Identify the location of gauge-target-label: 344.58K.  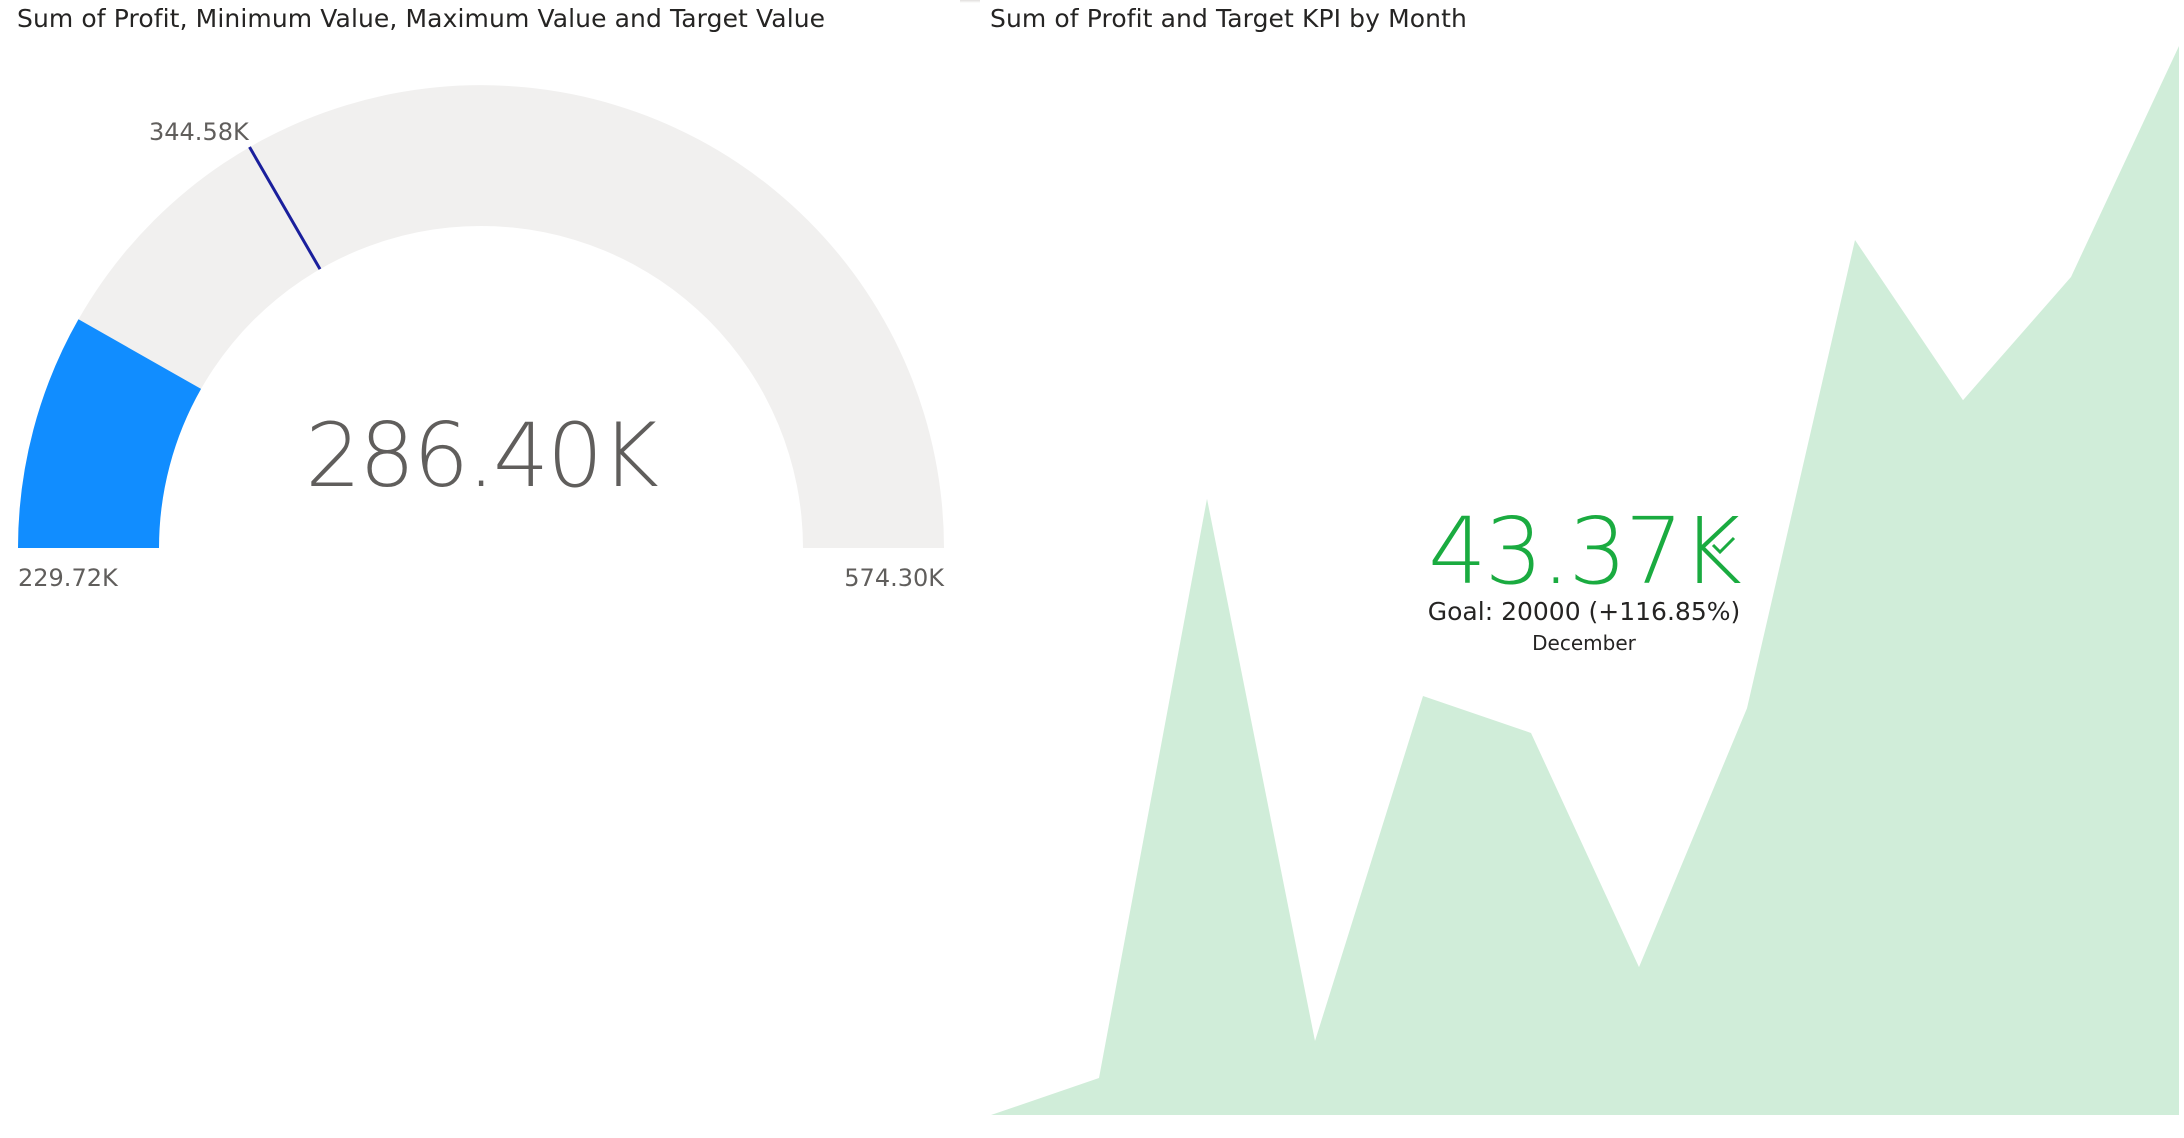
(199, 132).